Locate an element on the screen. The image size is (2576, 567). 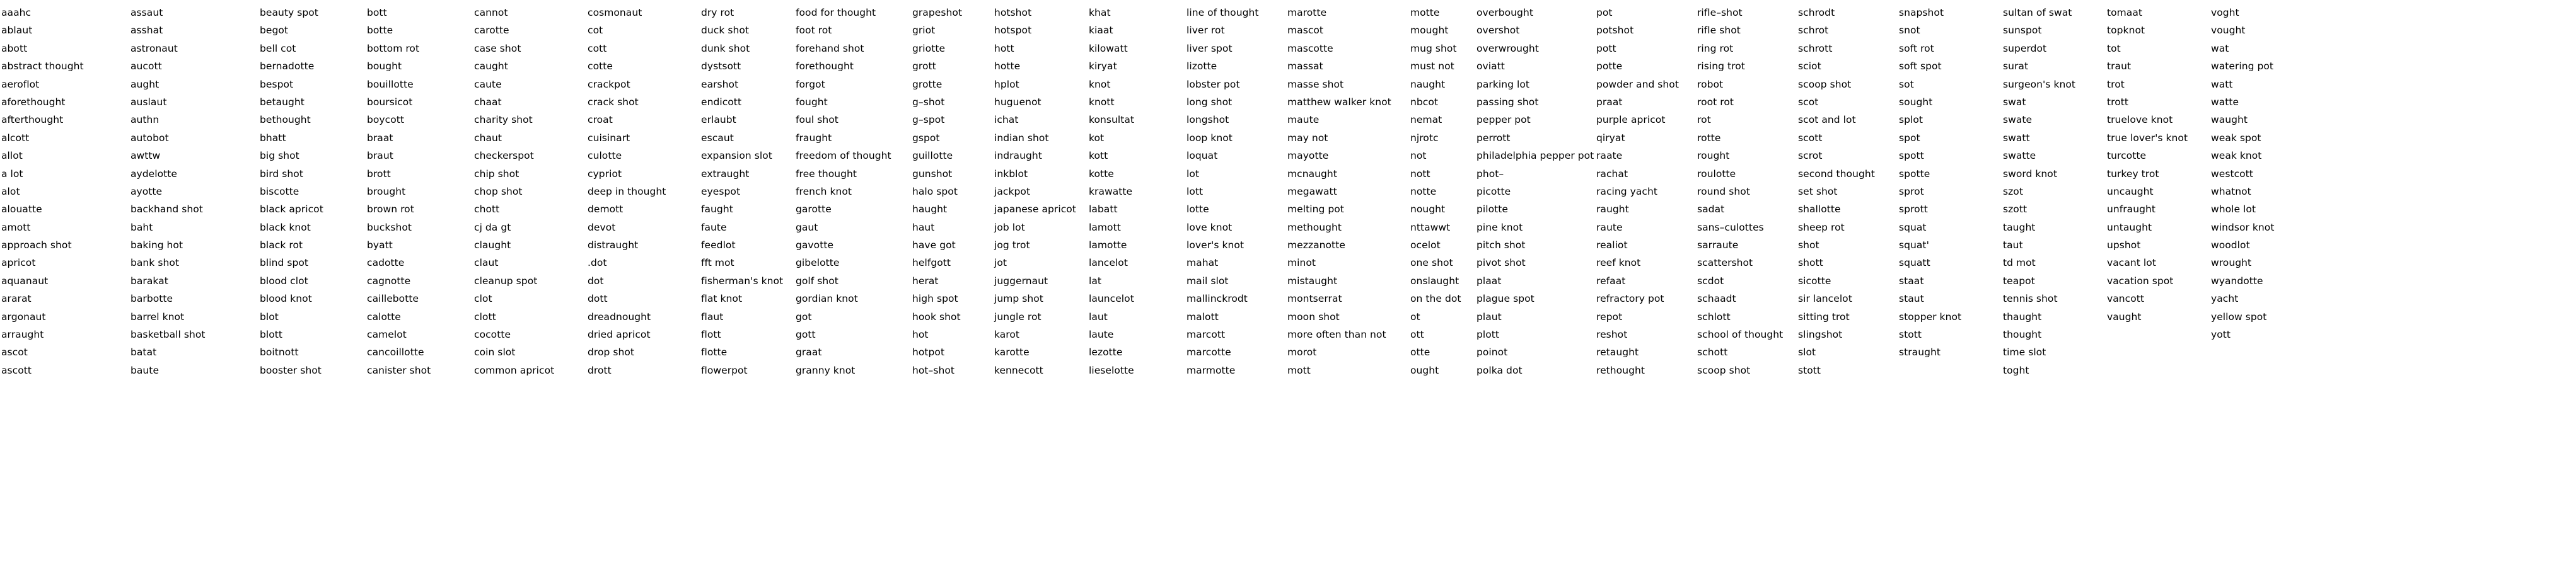
word-entry: trott is located at coordinates (2156, 102).